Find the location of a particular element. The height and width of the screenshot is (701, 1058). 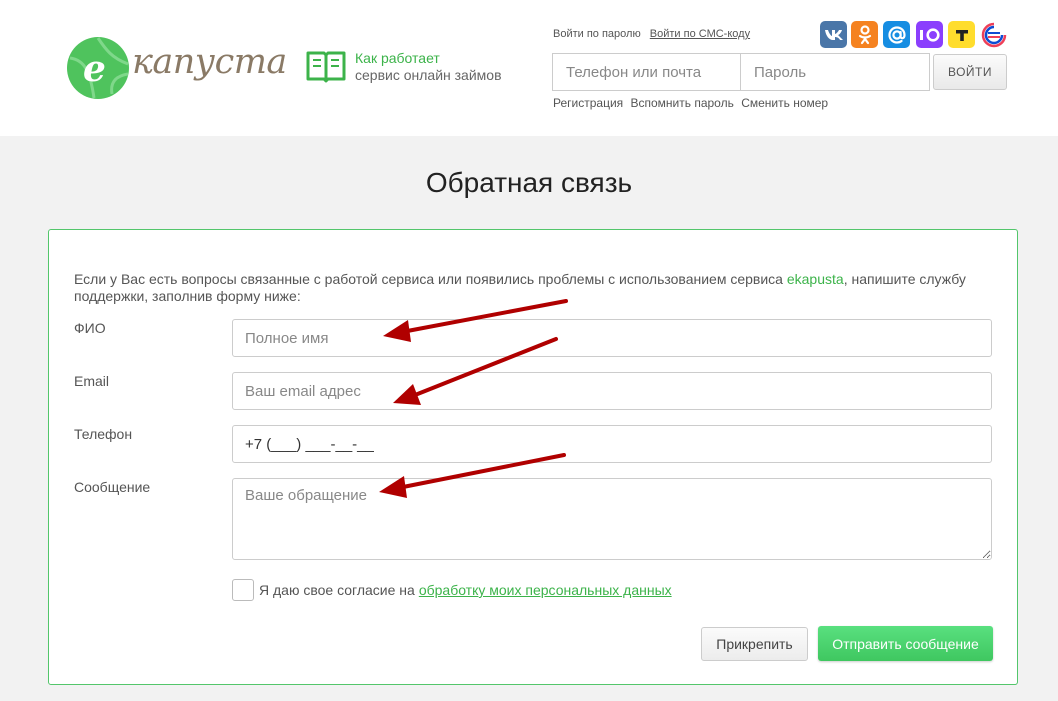

odnoklassniki-icon is located at coordinates (864, 34).